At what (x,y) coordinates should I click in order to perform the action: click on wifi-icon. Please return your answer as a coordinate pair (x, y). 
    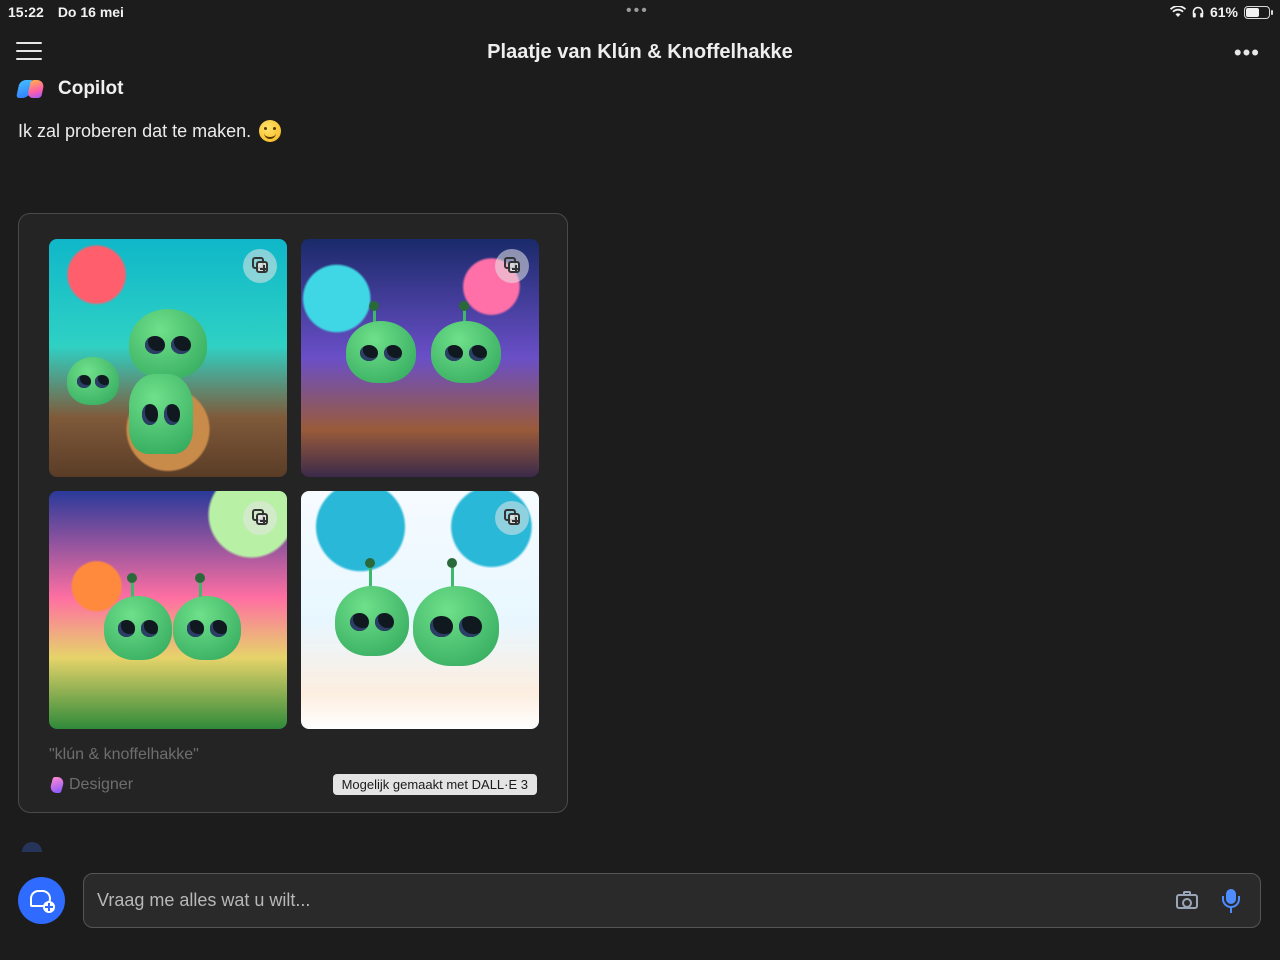
    Looking at the image, I should click on (1177, 11).